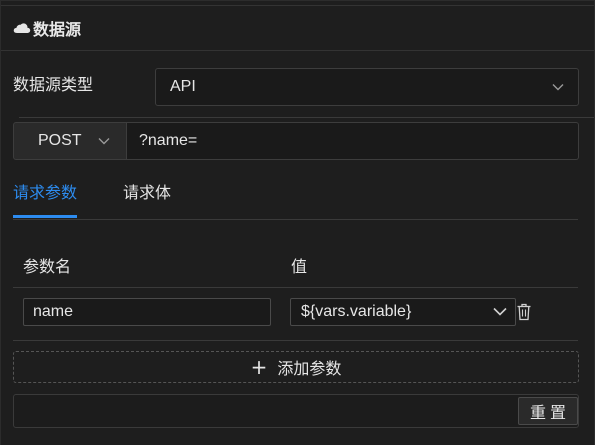 The height and width of the screenshot is (445, 595). I want to click on table-row: ${vars.variable}, so click(295, 314).